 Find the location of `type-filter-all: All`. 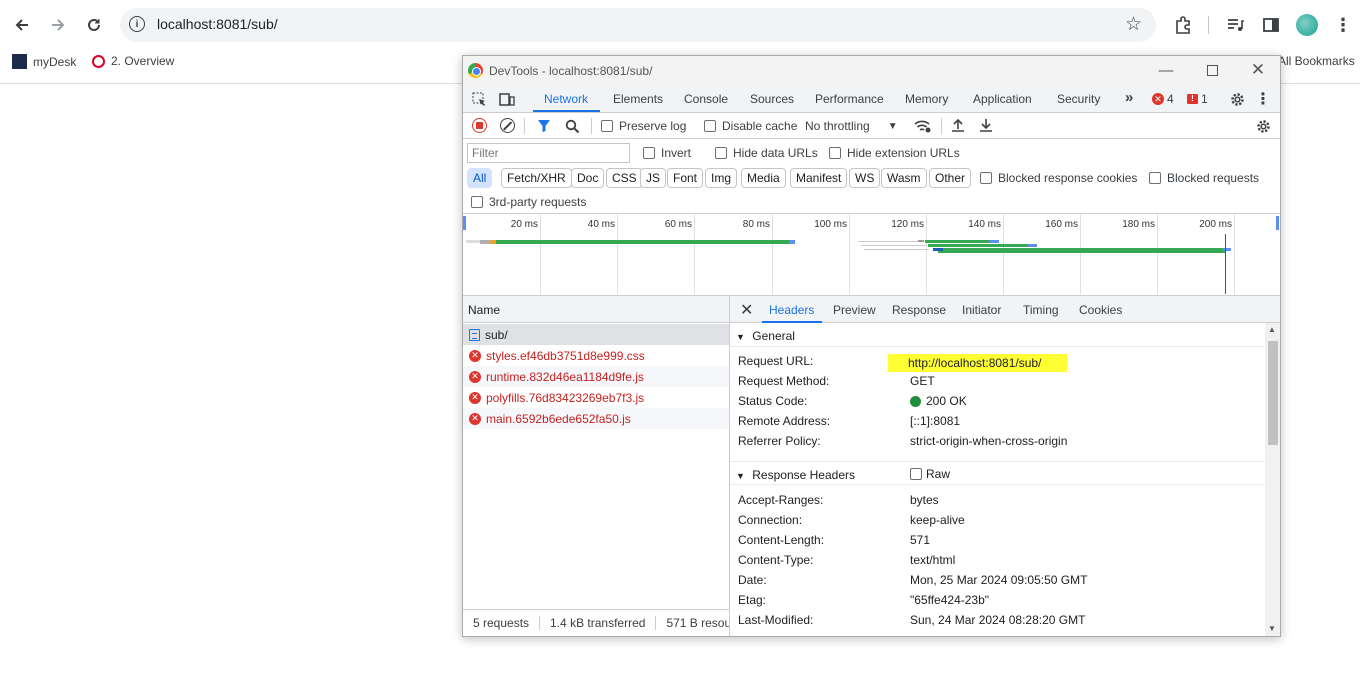

type-filter-all: All is located at coordinates (480, 178).